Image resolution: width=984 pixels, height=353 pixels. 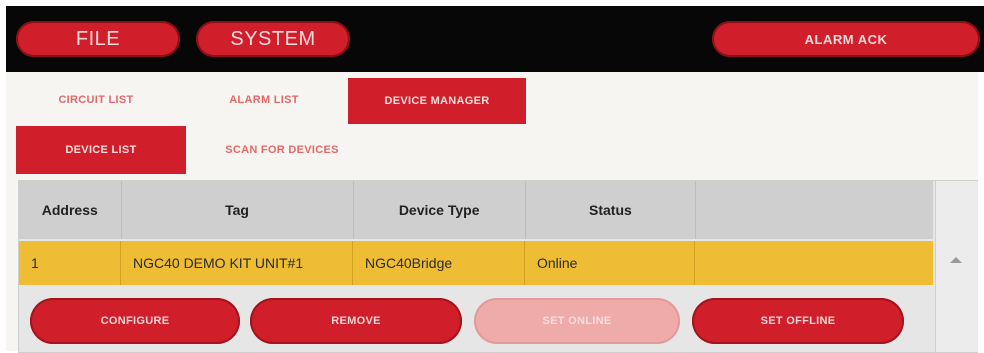 I want to click on tab-circuit-list: CIRCUIT LIST, so click(x=96, y=100).